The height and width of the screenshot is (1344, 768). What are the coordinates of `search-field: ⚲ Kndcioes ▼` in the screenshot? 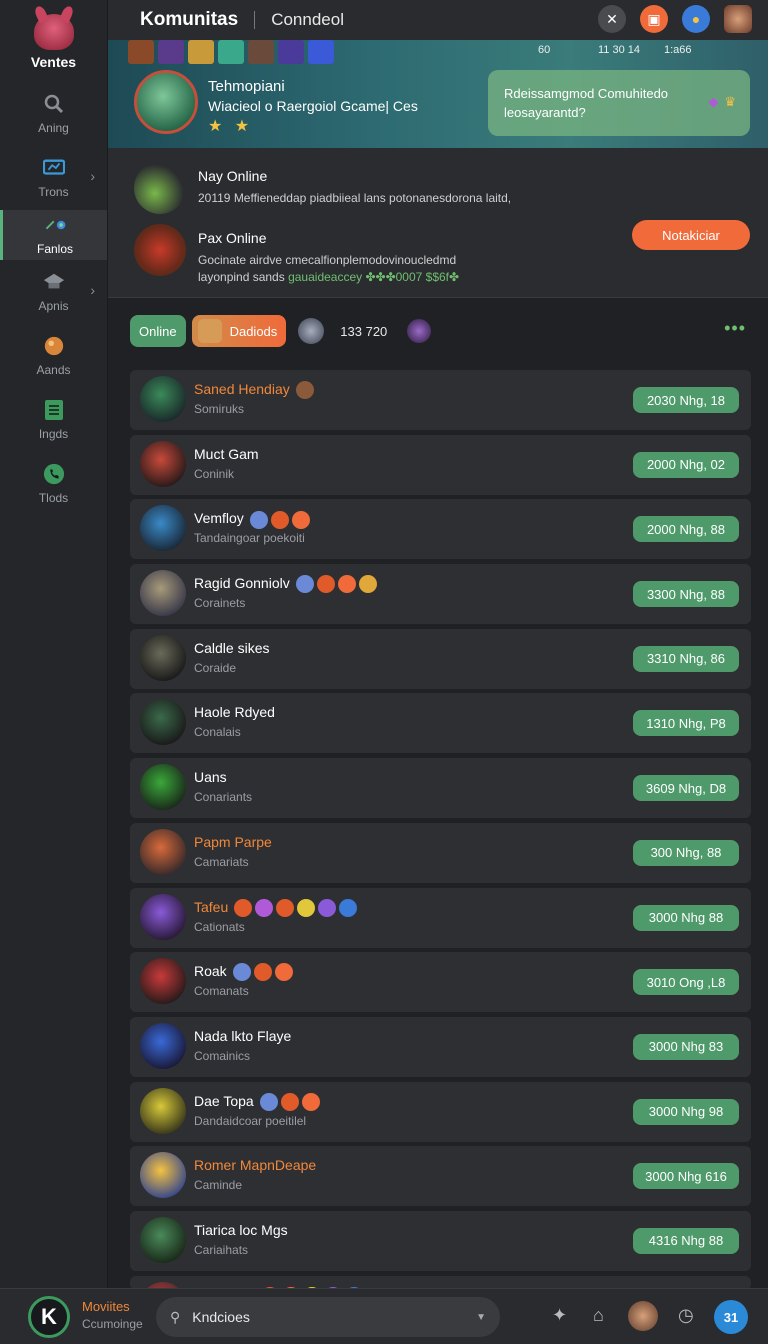 It's located at (328, 1317).